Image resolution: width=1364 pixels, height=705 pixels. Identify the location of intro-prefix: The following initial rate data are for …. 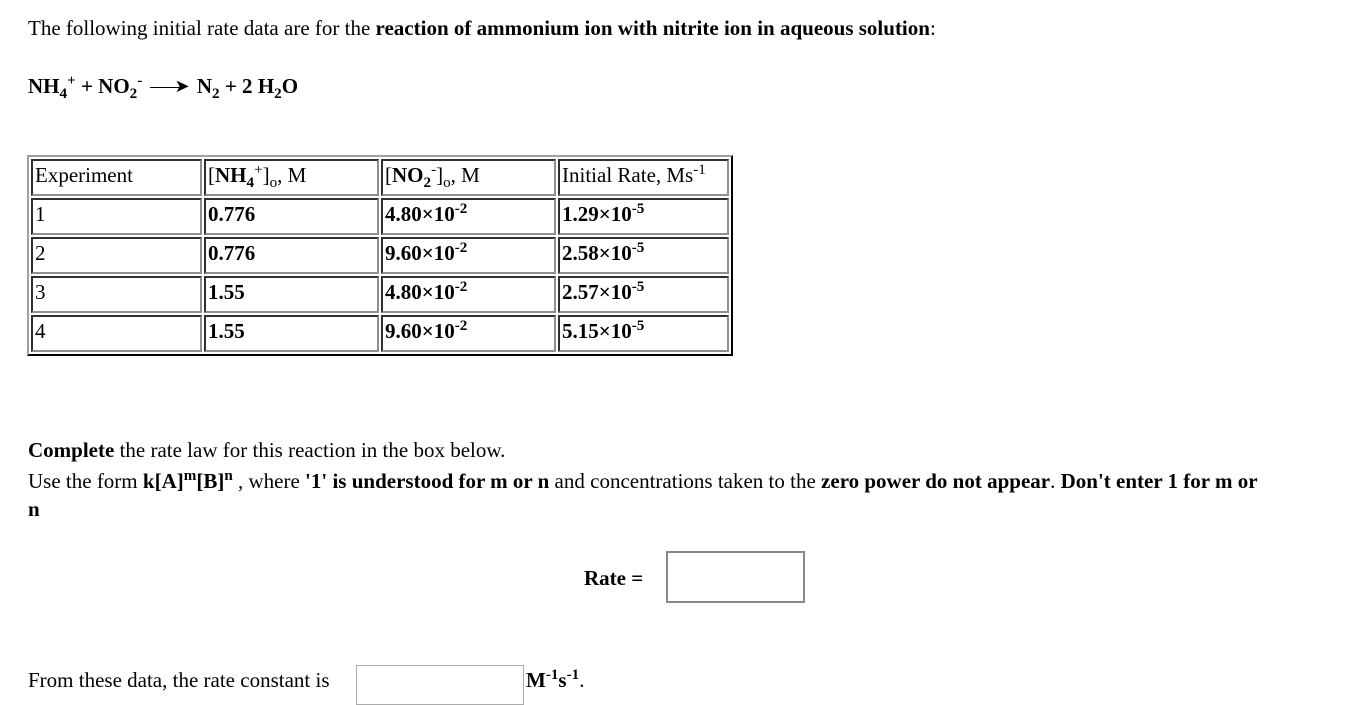
(202, 28).